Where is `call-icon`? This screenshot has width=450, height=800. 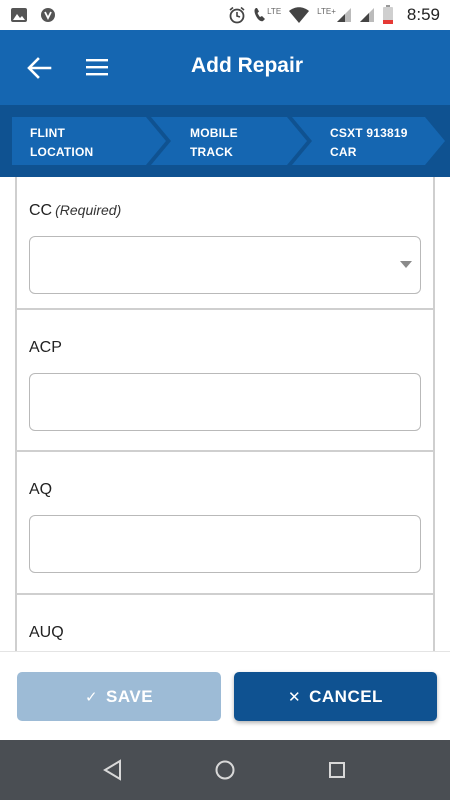
call-icon is located at coordinates (260, 15).